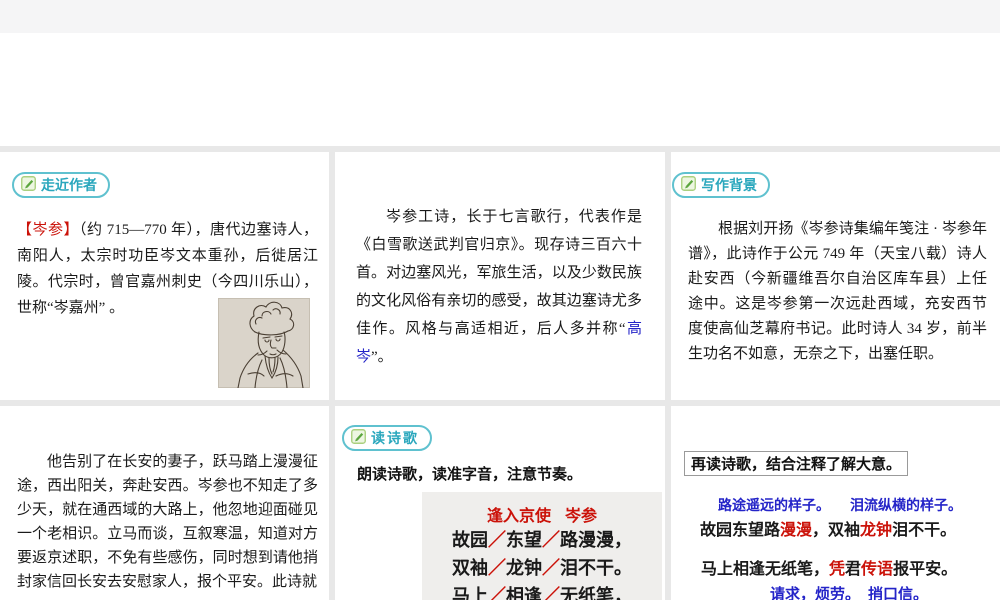 This screenshot has width=1000, height=600. I want to click on badge-about-author: 走近作者, so click(61, 185).